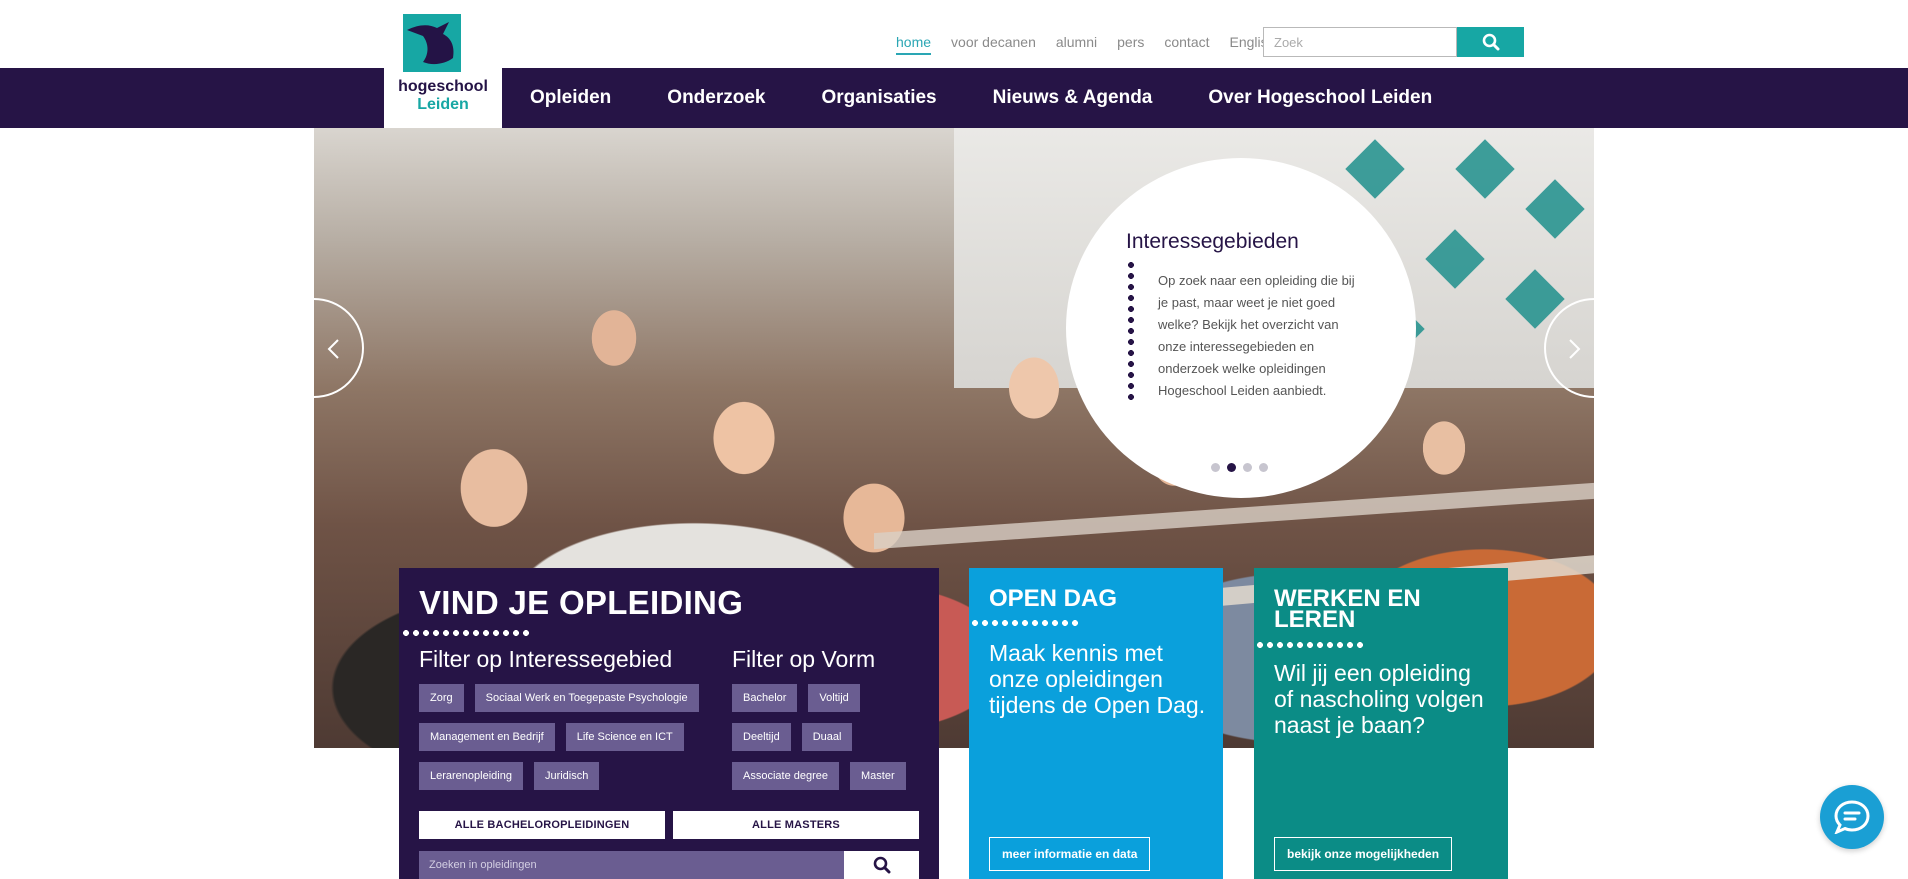 The width and height of the screenshot is (1908, 879). Describe the element at coordinates (1315, 619) in the screenshot. I see `work-study-title-line2: LEREN` at that location.